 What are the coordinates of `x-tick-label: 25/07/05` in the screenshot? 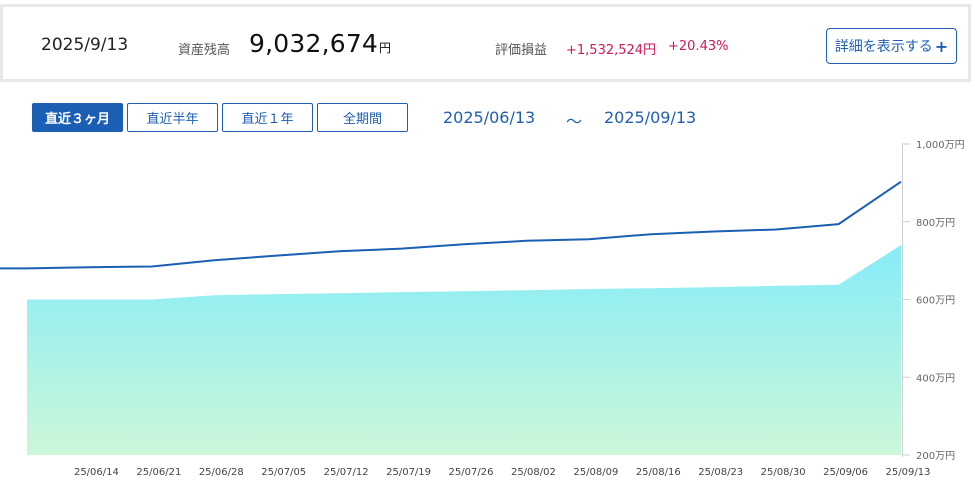 It's located at (283, 472).